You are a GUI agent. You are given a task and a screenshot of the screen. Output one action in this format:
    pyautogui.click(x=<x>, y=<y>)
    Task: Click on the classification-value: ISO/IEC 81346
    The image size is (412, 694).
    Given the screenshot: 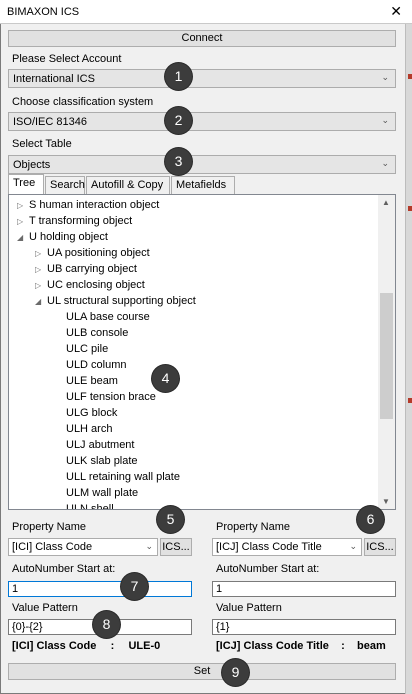 What is the action you would take?
    pyautogui.click(x=50, y=122)
    